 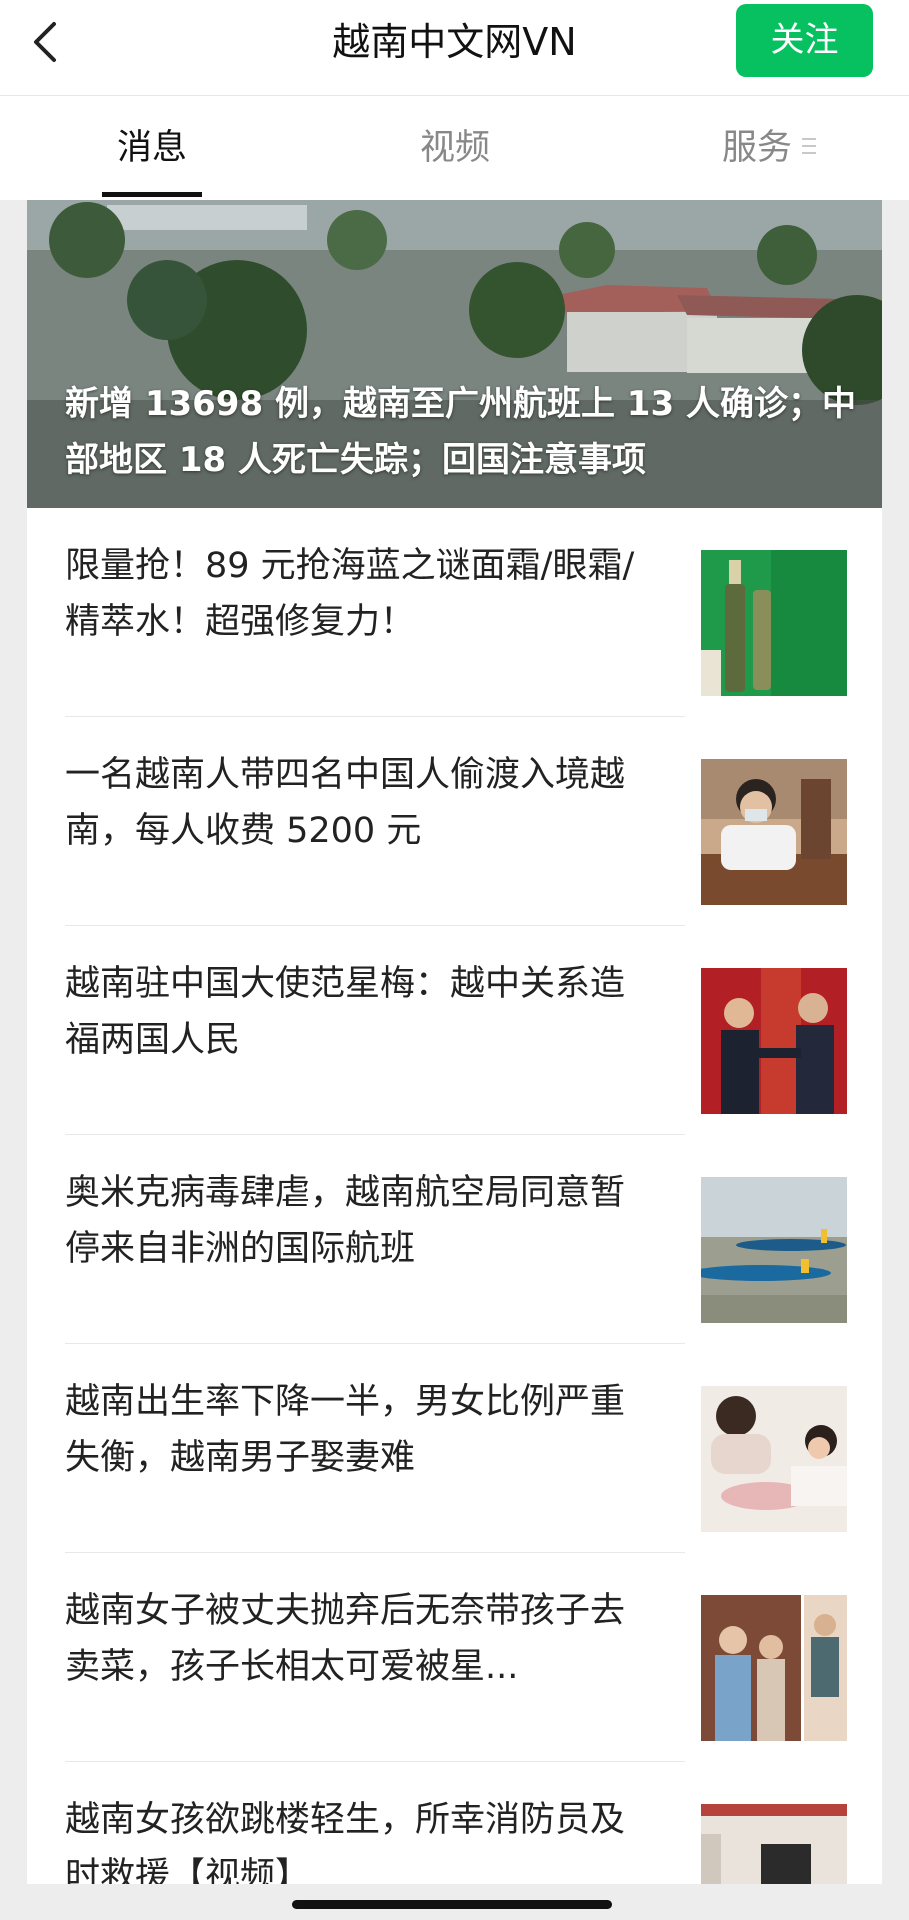 I want to click on article-title: 限量抢！89 元抢海蓝之谜面霜/眼霜/精萃水！超强修复力！, so click(x=350, y=594).